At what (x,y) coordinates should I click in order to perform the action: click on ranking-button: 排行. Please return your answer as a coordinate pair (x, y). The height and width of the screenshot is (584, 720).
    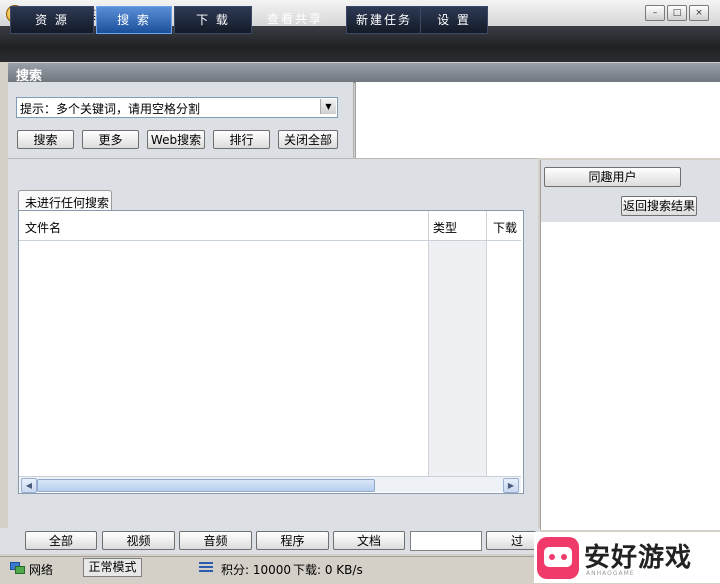
    Looking at the image, I should click on (241, 139).